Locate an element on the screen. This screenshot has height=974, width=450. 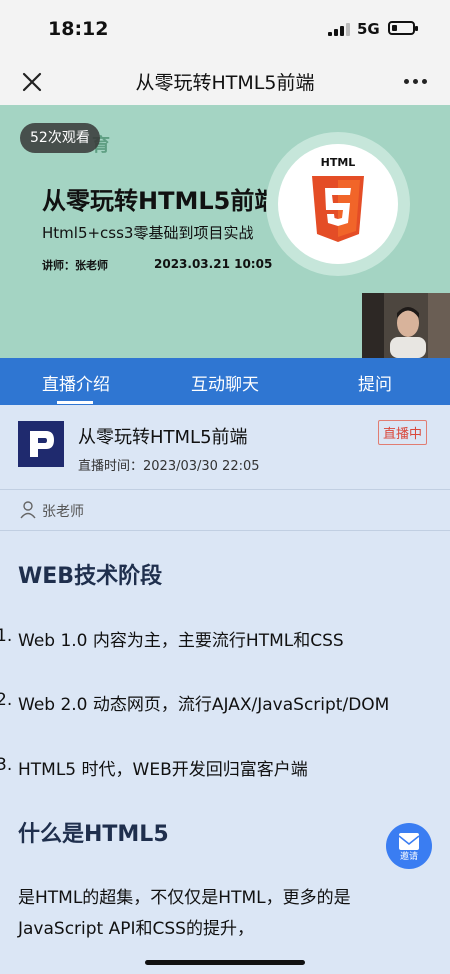
battery-icon is located at coordinates (403, 28).